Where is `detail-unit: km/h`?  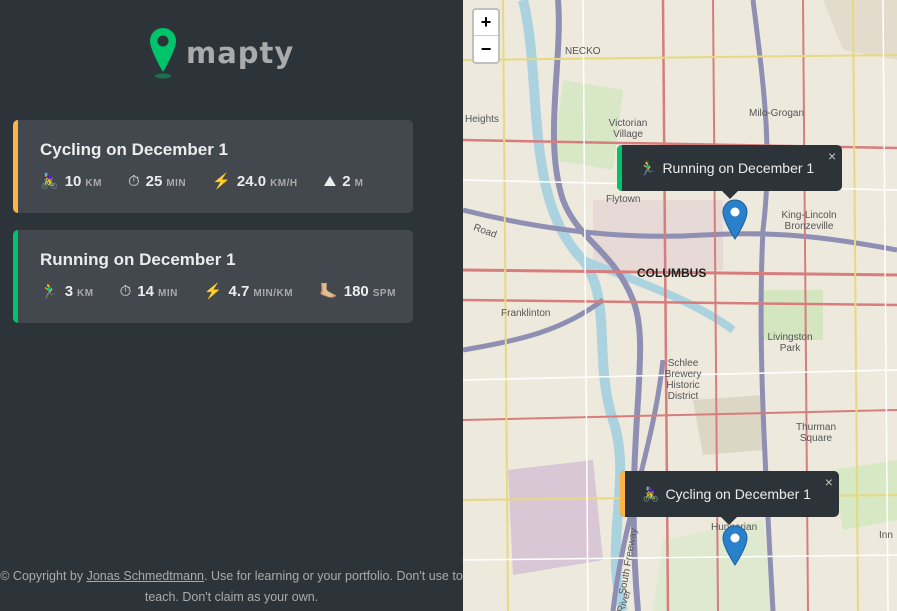
detail-unit: km/h is located at coordinates (284, 183).